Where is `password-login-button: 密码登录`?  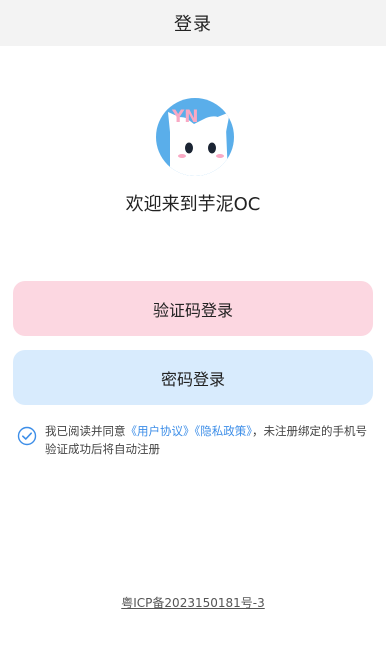
password-login-button: 密码登录 is located at coordinates (193, 377).